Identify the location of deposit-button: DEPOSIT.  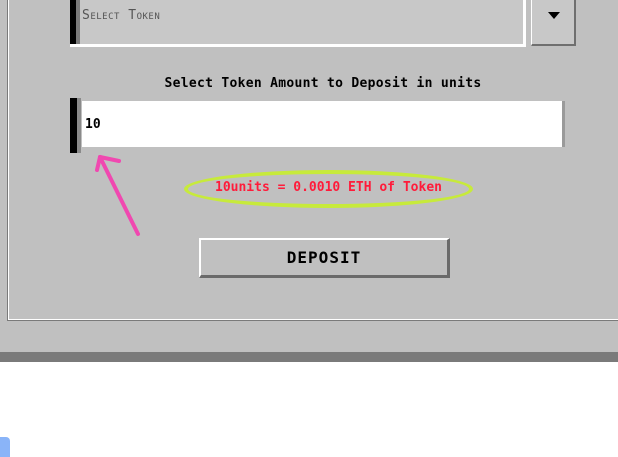
(324, 258).